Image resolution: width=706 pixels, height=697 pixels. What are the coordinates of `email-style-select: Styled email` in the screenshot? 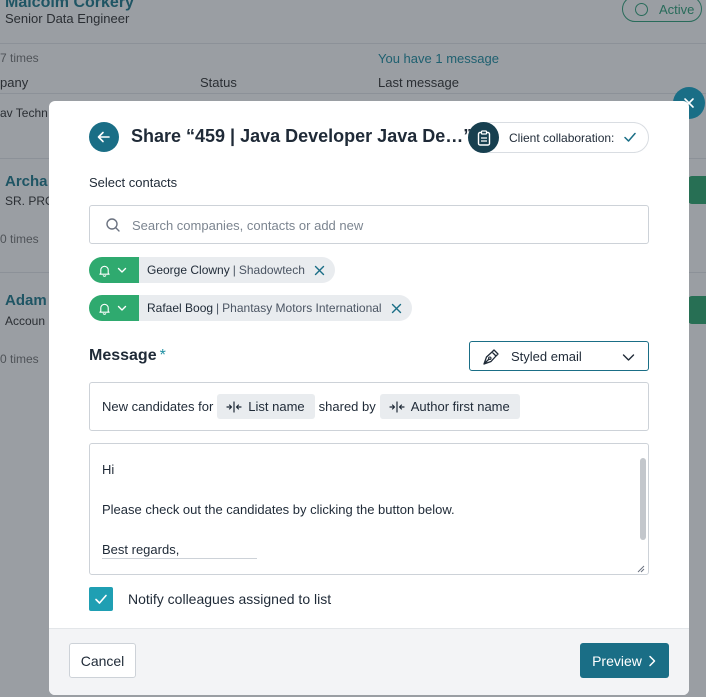 It's located at (559, 356).